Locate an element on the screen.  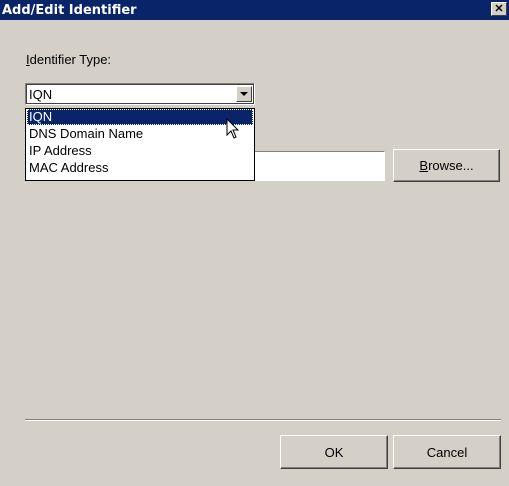
identifier-type-label-rest: dentifier Type: is located at coordinates (70, 59).